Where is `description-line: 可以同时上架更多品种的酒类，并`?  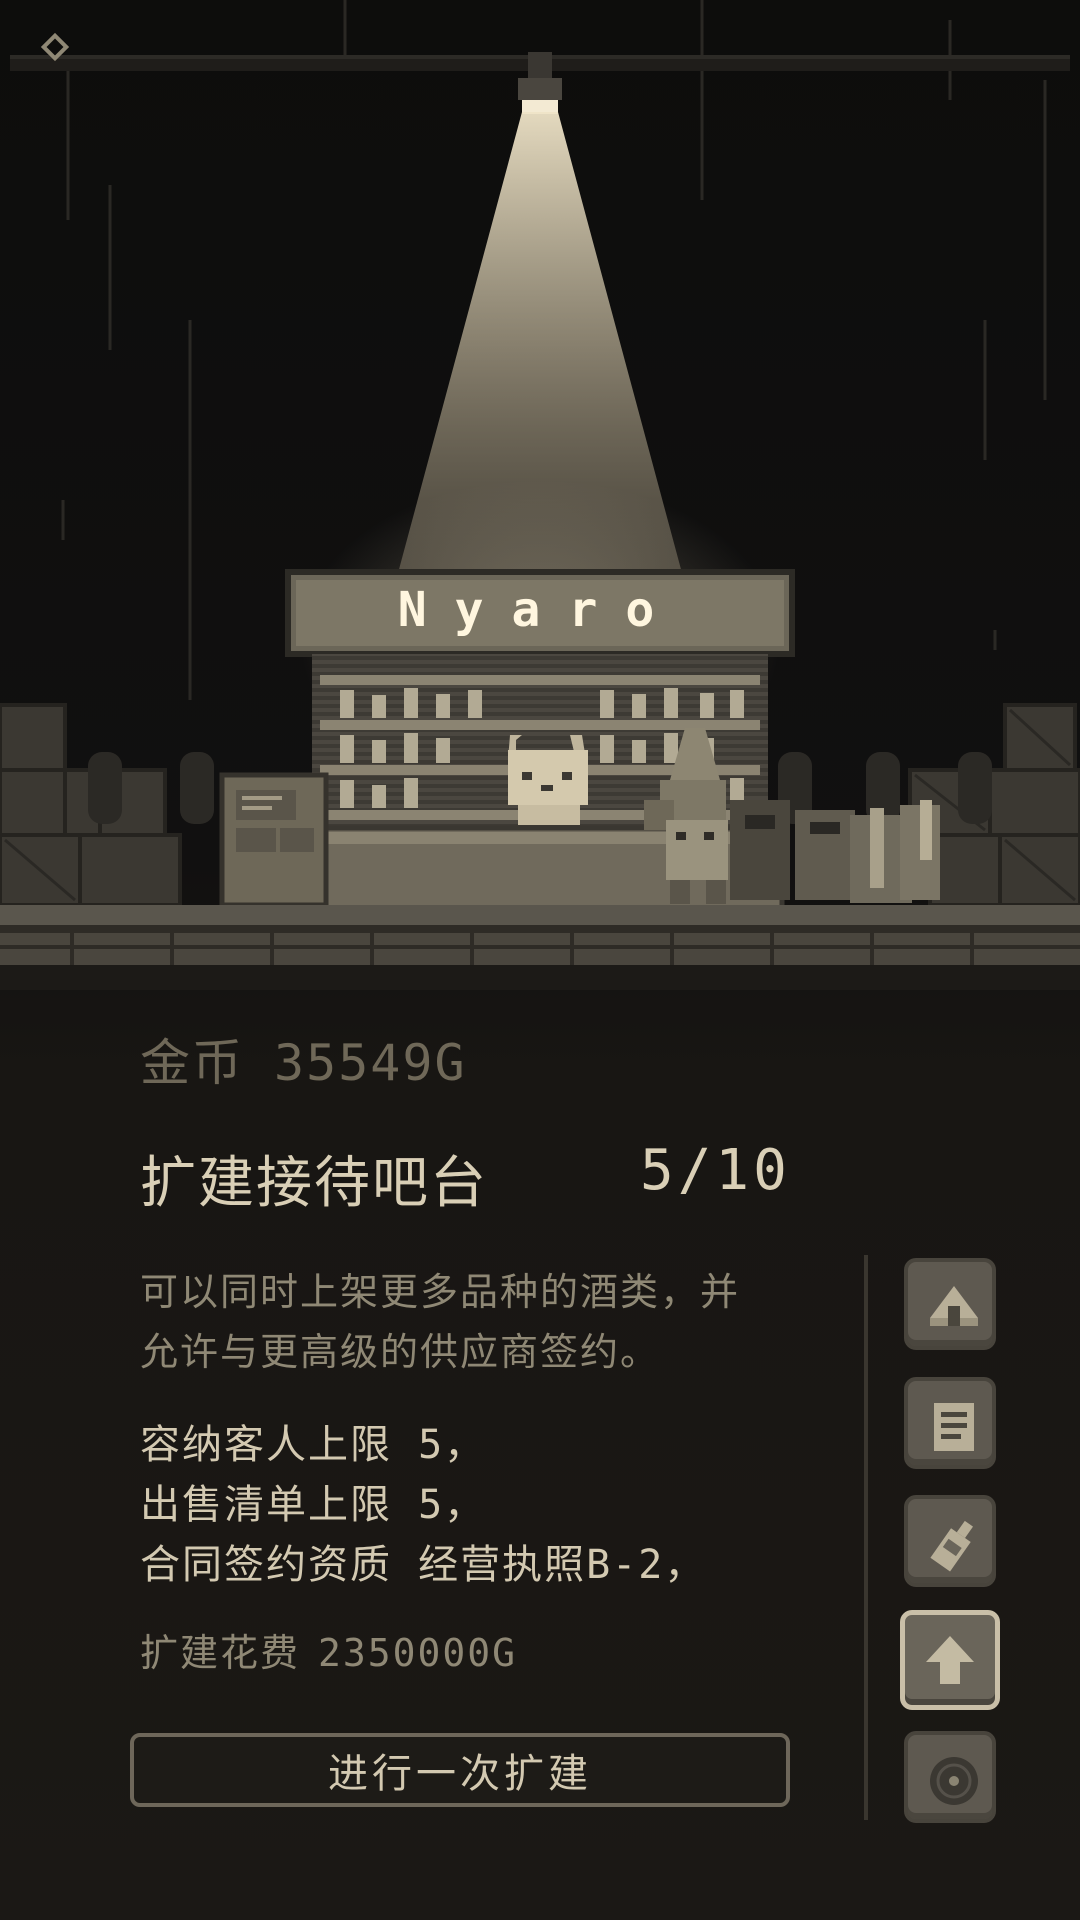 description-line: 可以同时上架更多品种的酒类，并 is located at coordinates (440, 1292).